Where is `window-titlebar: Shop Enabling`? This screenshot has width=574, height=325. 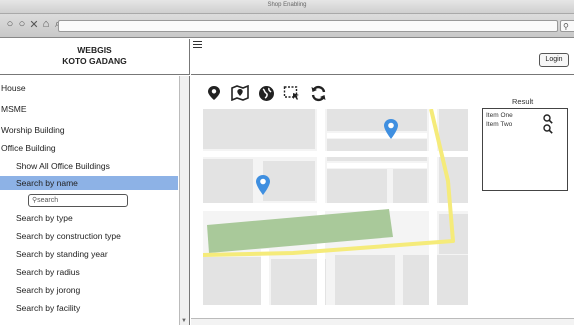 window-titlebar: Shop Enabling is located at coordinates (287, 7).